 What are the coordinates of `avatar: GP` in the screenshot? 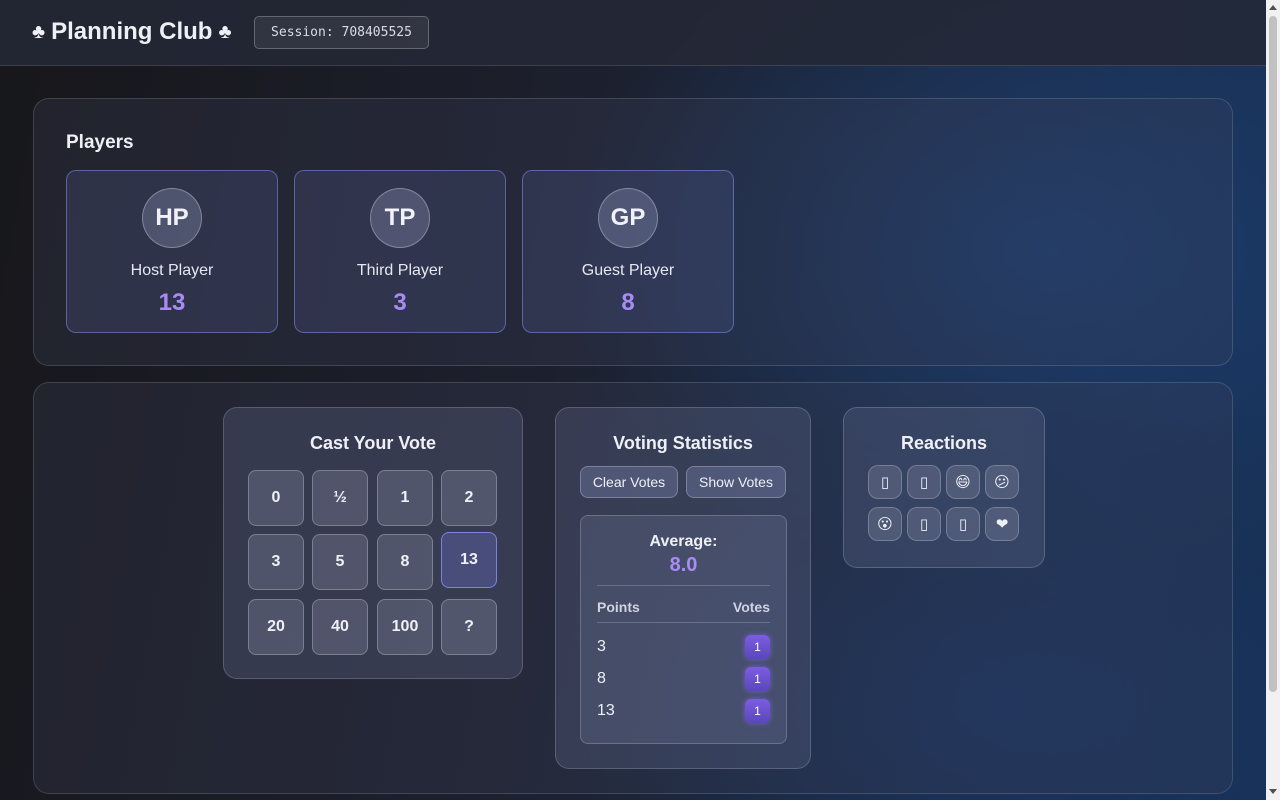 It's located at (628, 218).